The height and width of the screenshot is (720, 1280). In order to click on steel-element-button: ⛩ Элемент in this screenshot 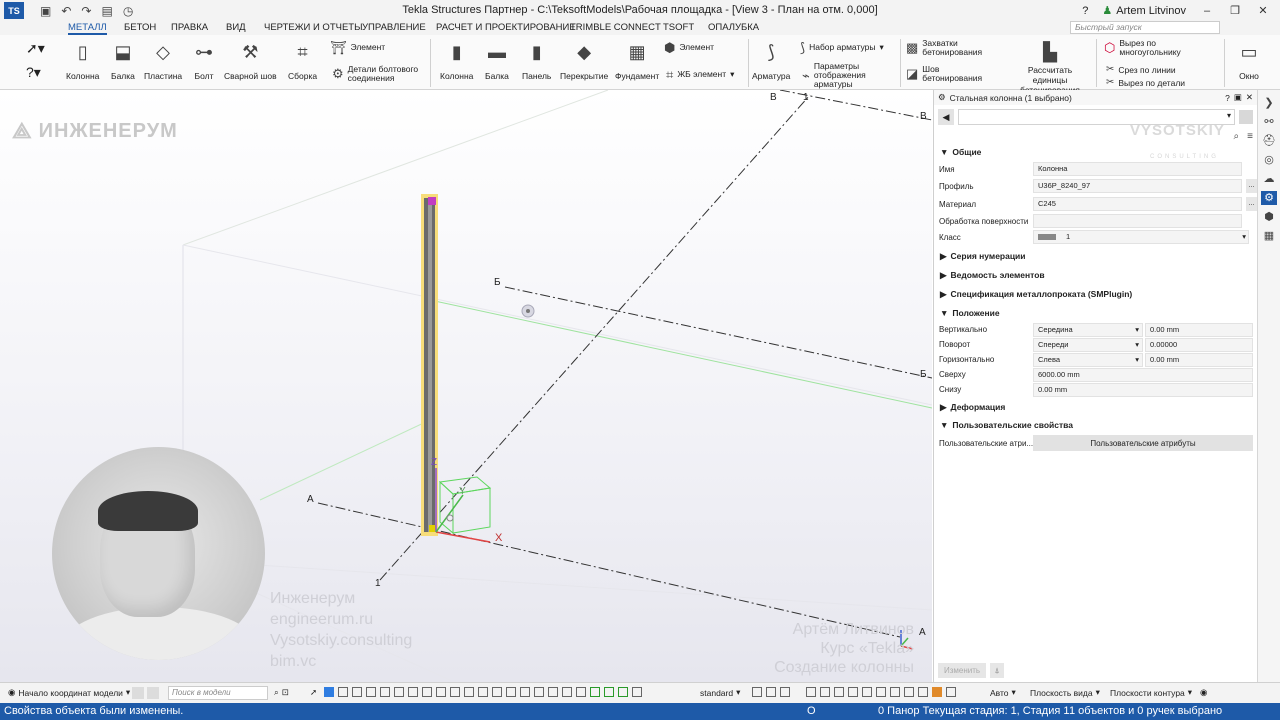, I will do `click(357, 48)`.